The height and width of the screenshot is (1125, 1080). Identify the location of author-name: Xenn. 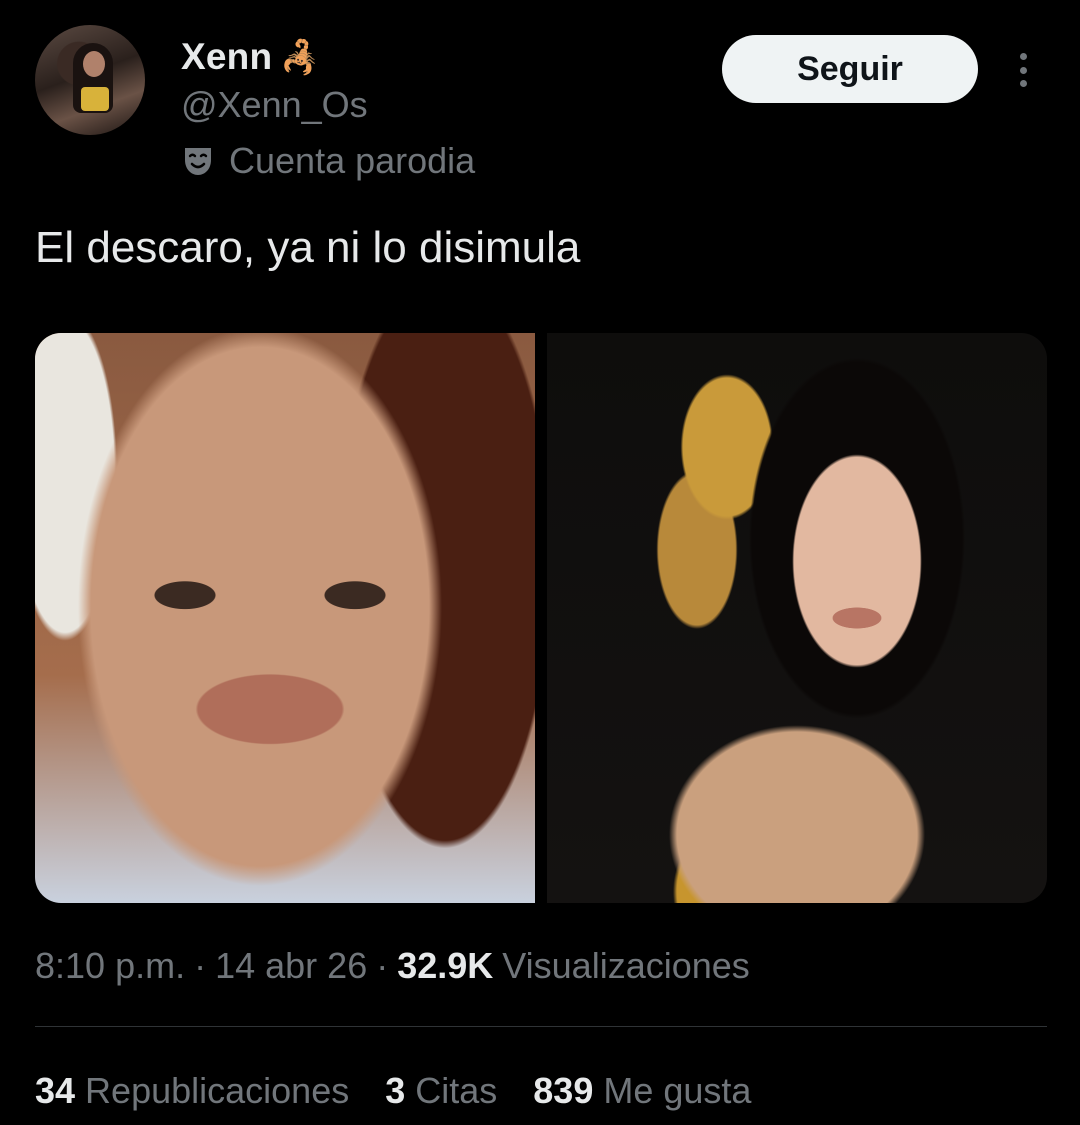
(226, 57).